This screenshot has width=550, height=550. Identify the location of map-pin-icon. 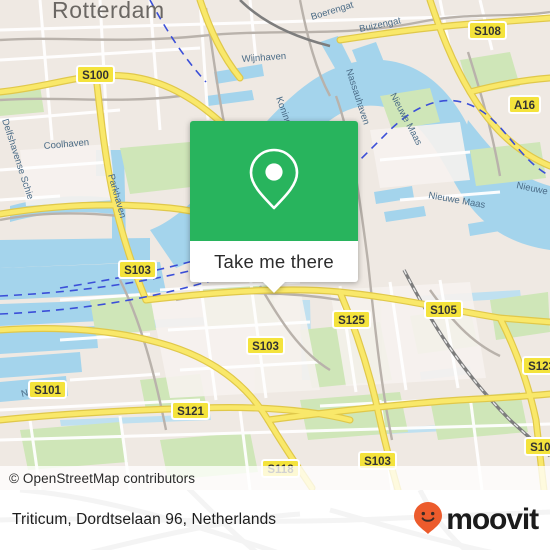
(274, 181).